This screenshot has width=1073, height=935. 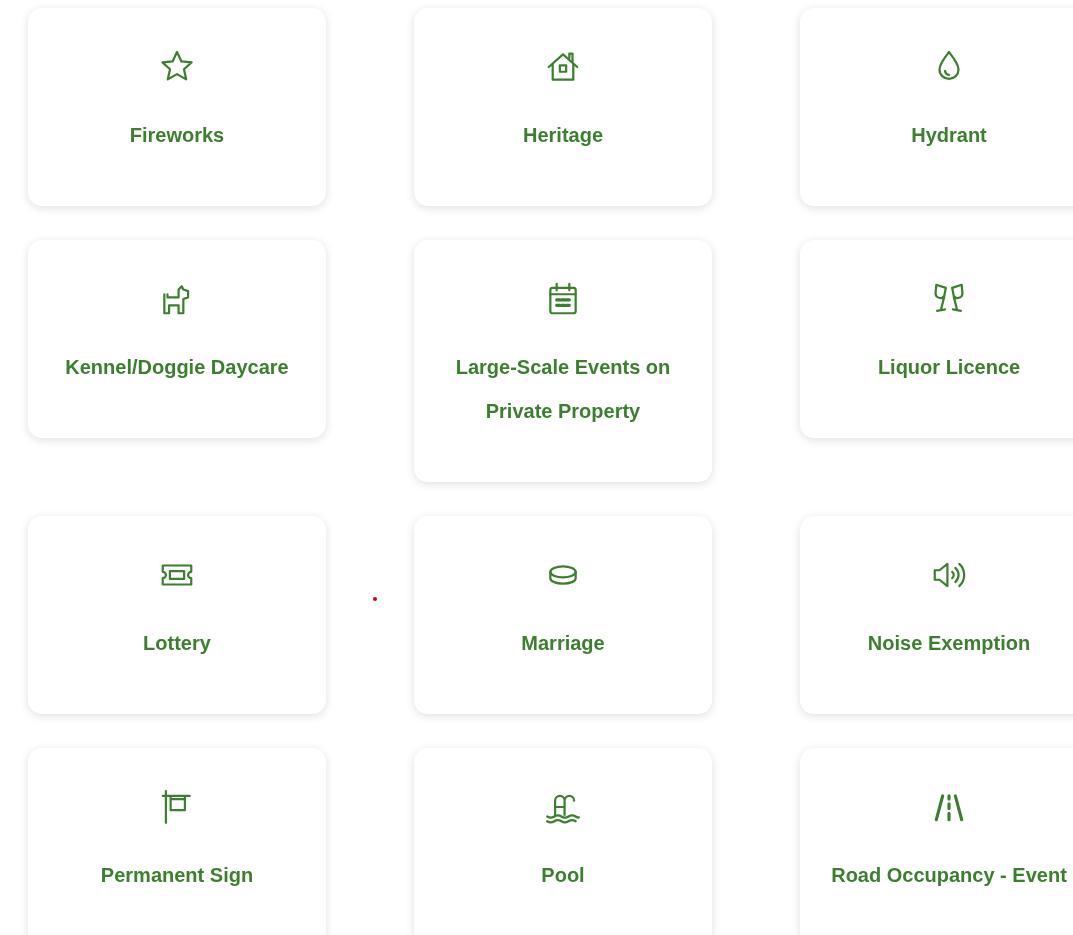 I want to click on service-card: Permanent Sign, so click(x=177, y=841).